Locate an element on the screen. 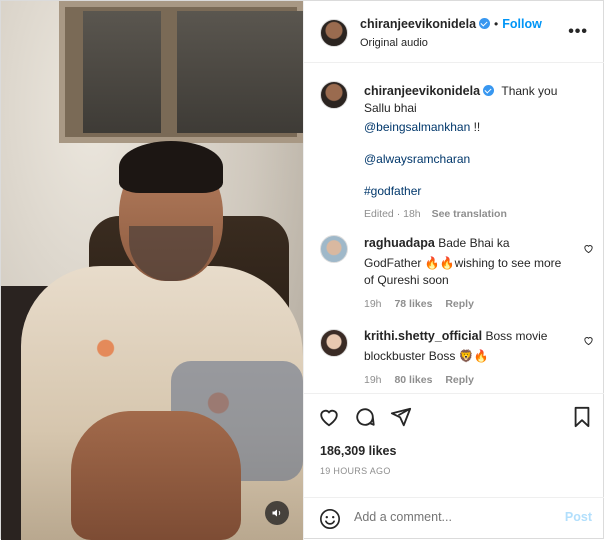 The width and height of the screenshot is (604, 540). comment-likes: 80 likes is located at coordinates (413, 380).